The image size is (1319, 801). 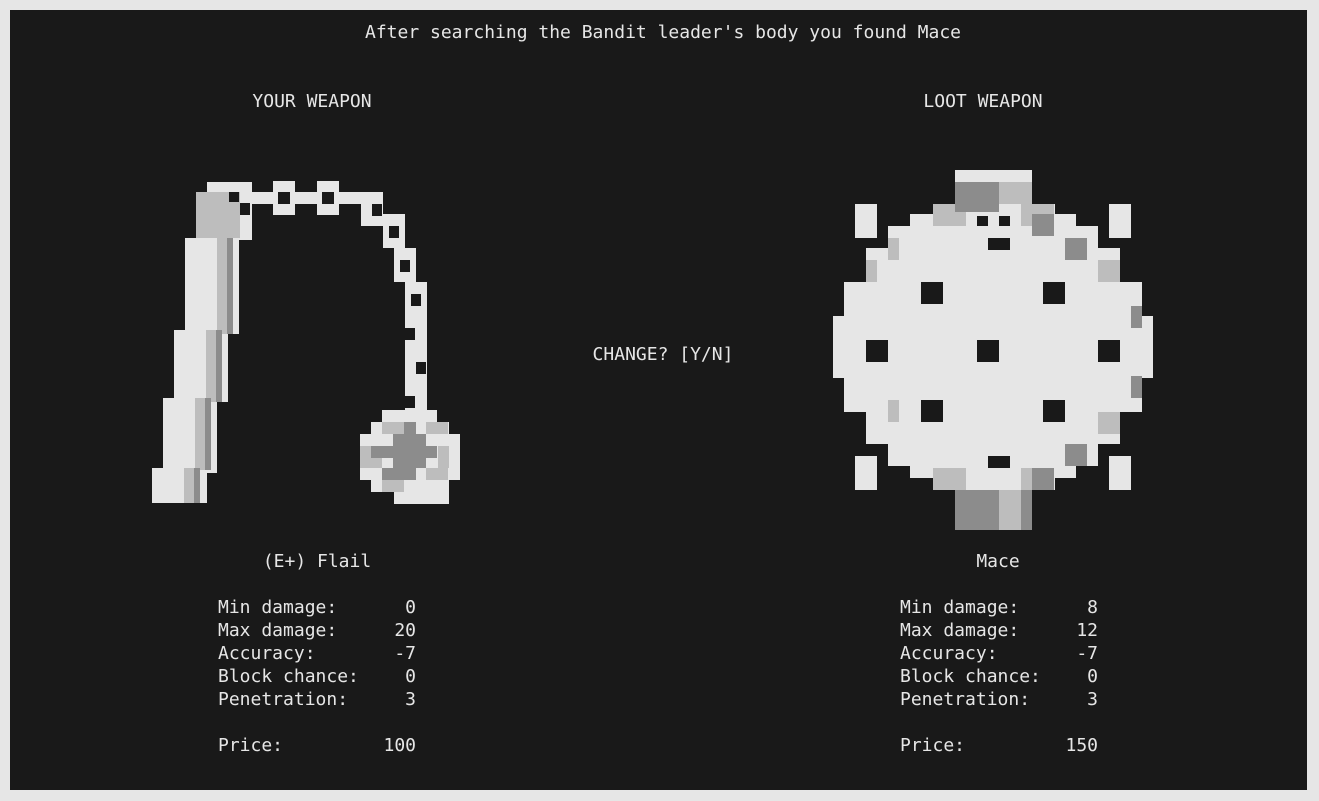 I want to click on price-value: 150, so click(x=1081, y=745).